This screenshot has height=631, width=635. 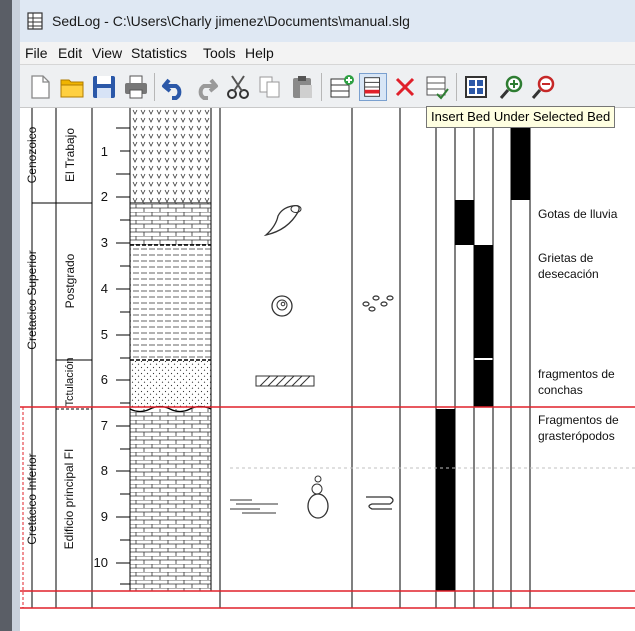 What do you see at coordinates (512, 87) in the screenshot?
I see `zoom-in-icon` at bounding box center [512, 87].